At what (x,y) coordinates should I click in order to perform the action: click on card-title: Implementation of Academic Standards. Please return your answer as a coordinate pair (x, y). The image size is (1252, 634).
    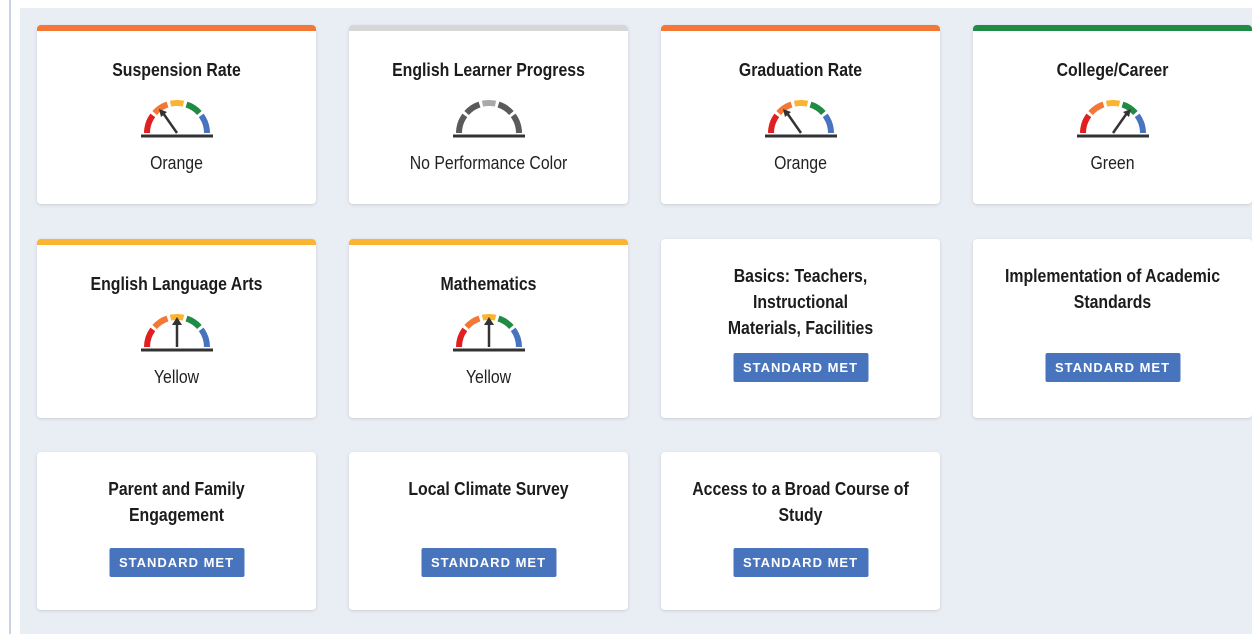
    Looking at the image, I should click on (1113, 289).